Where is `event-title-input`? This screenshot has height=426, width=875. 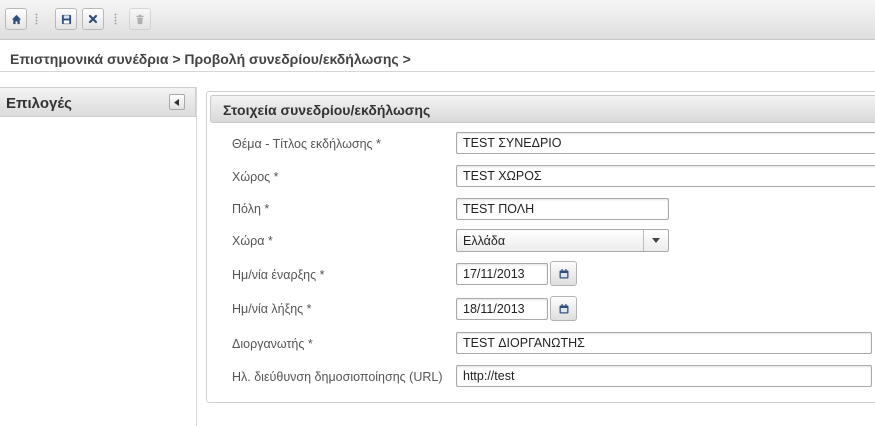
event-title-input is located at coordinates (665, 143).